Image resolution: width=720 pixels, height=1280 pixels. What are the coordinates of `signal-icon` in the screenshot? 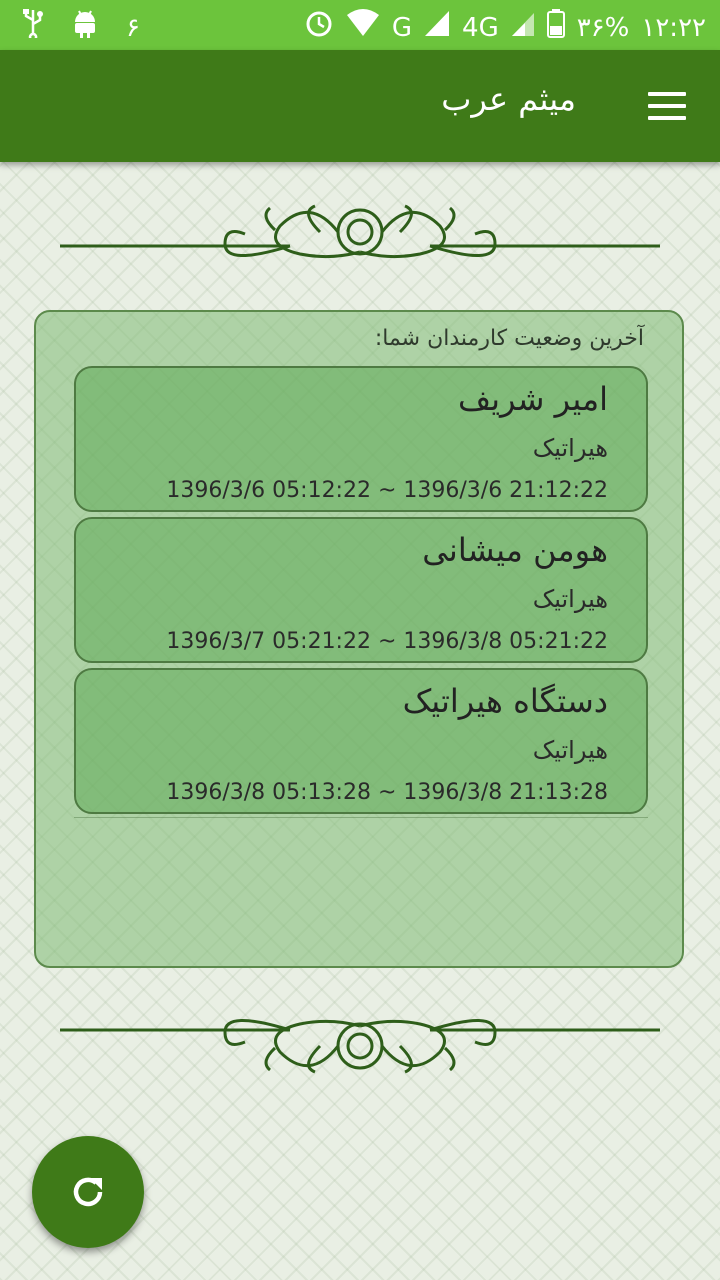 It's located at (437, 27).